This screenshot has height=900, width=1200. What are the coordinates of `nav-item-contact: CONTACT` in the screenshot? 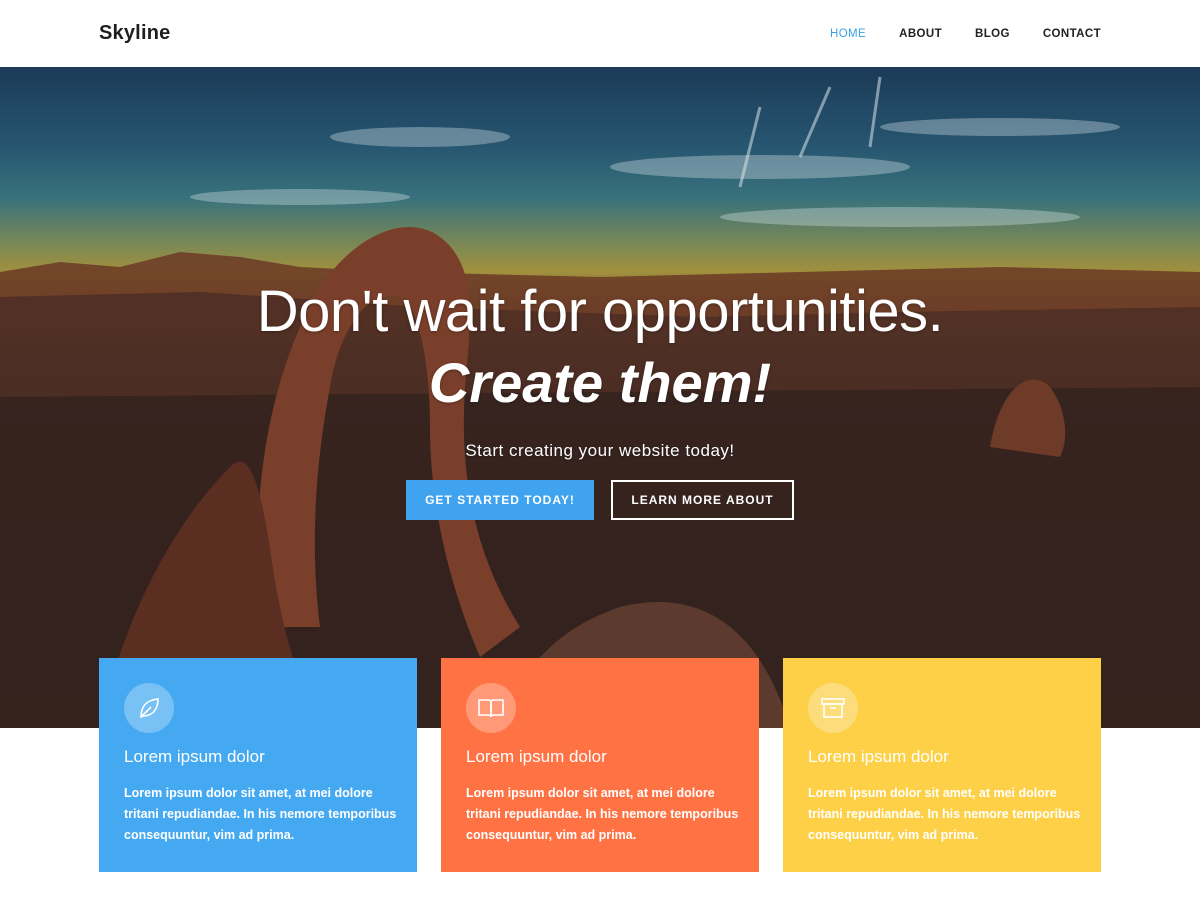 It's located at (1072, 34).